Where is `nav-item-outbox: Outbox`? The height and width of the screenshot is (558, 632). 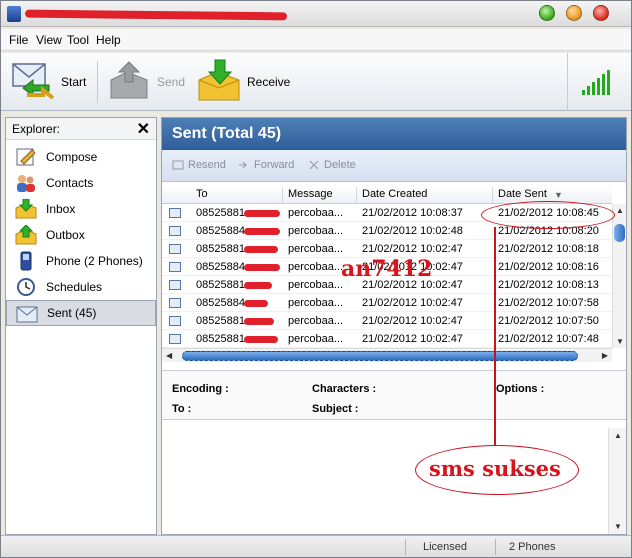 nav-item-outbox: Outbox is located at coordinates (81, 235).